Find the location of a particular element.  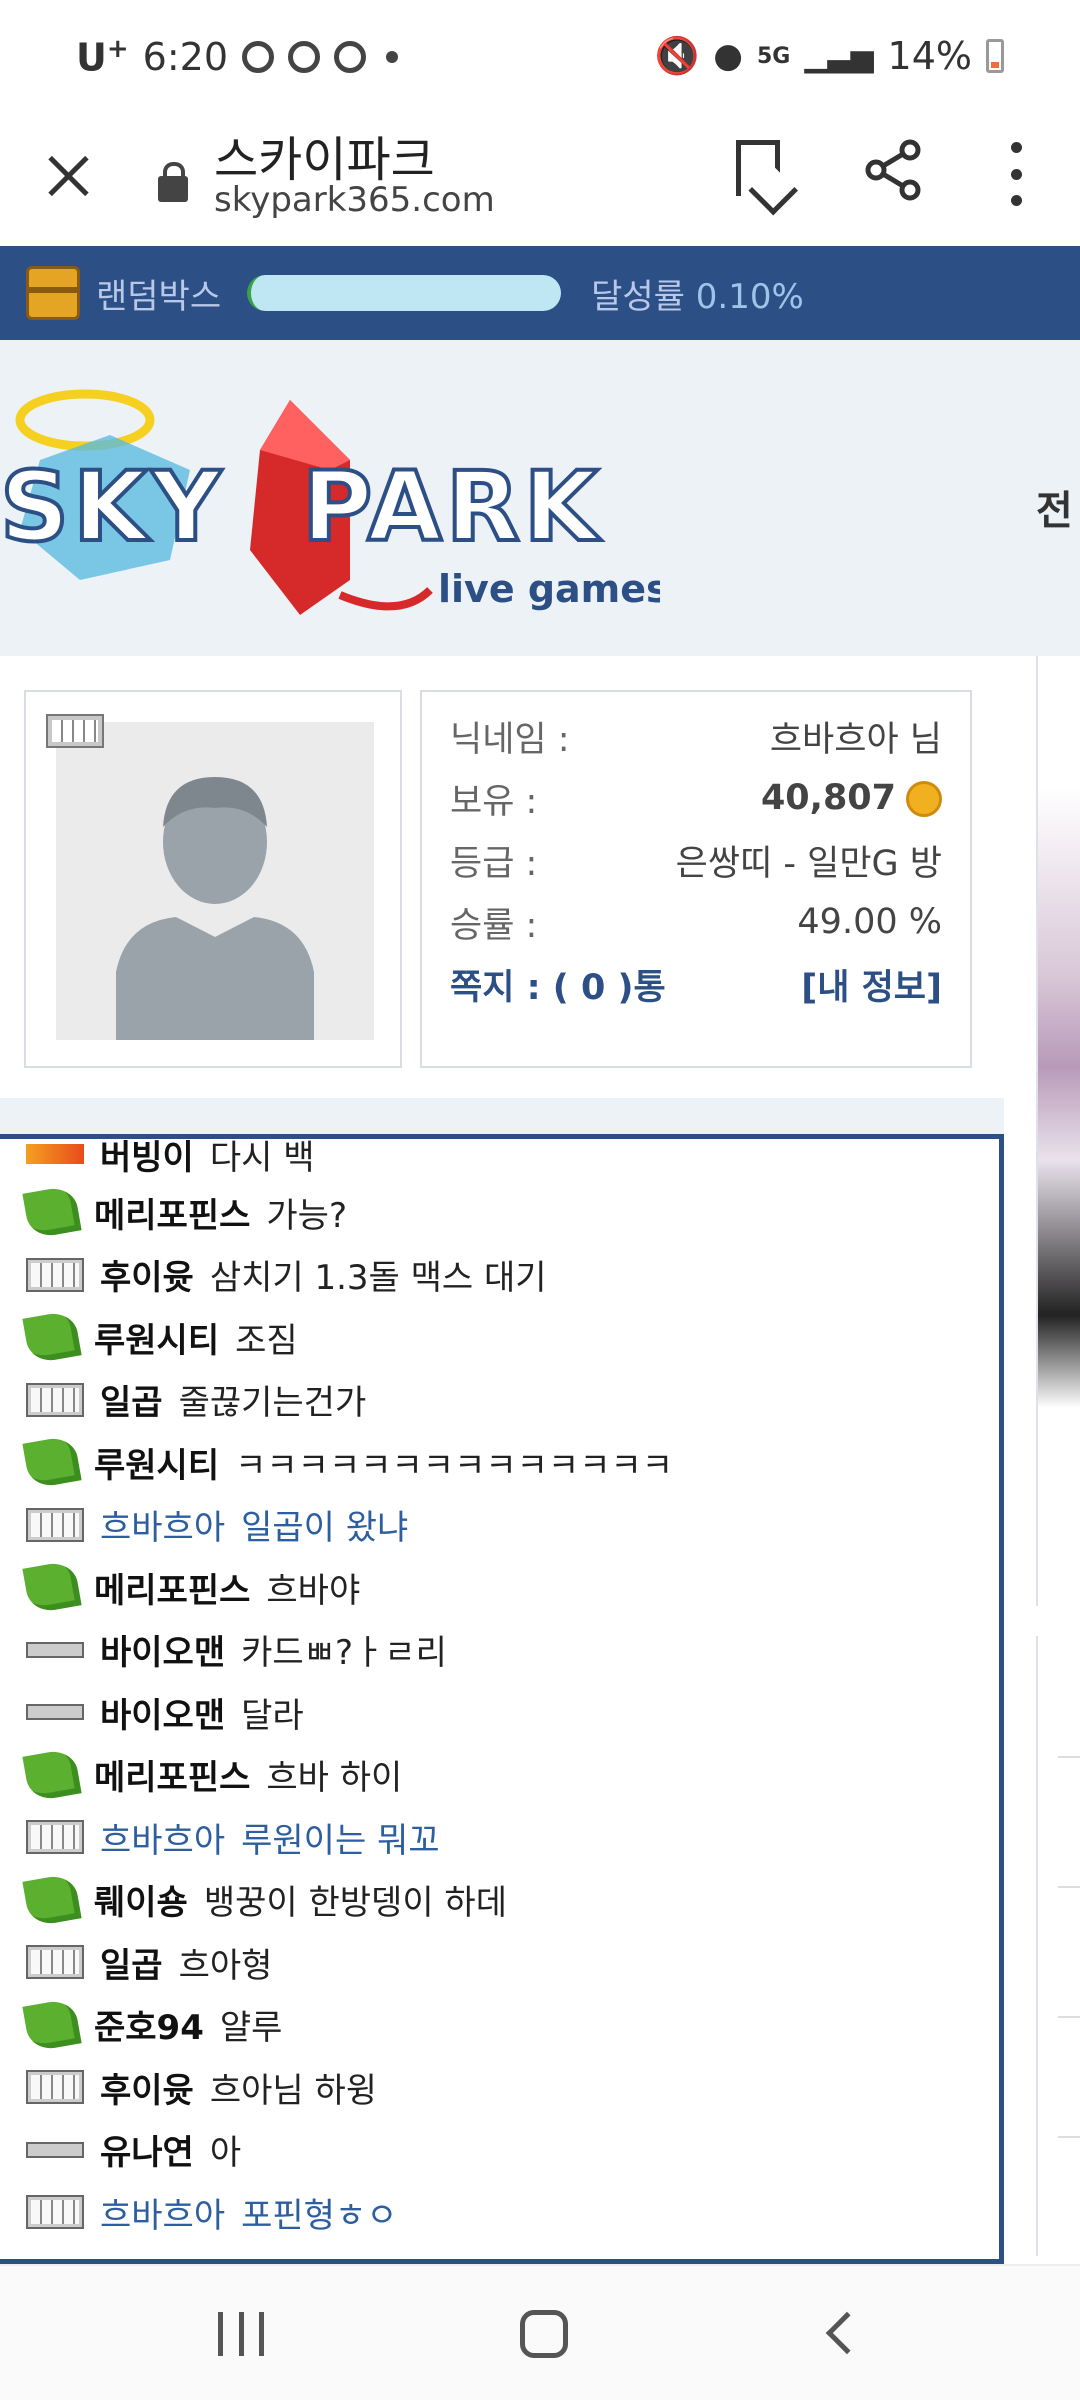

logo-section: SKY PARK live games 전 is located at coordinates (540, 498).